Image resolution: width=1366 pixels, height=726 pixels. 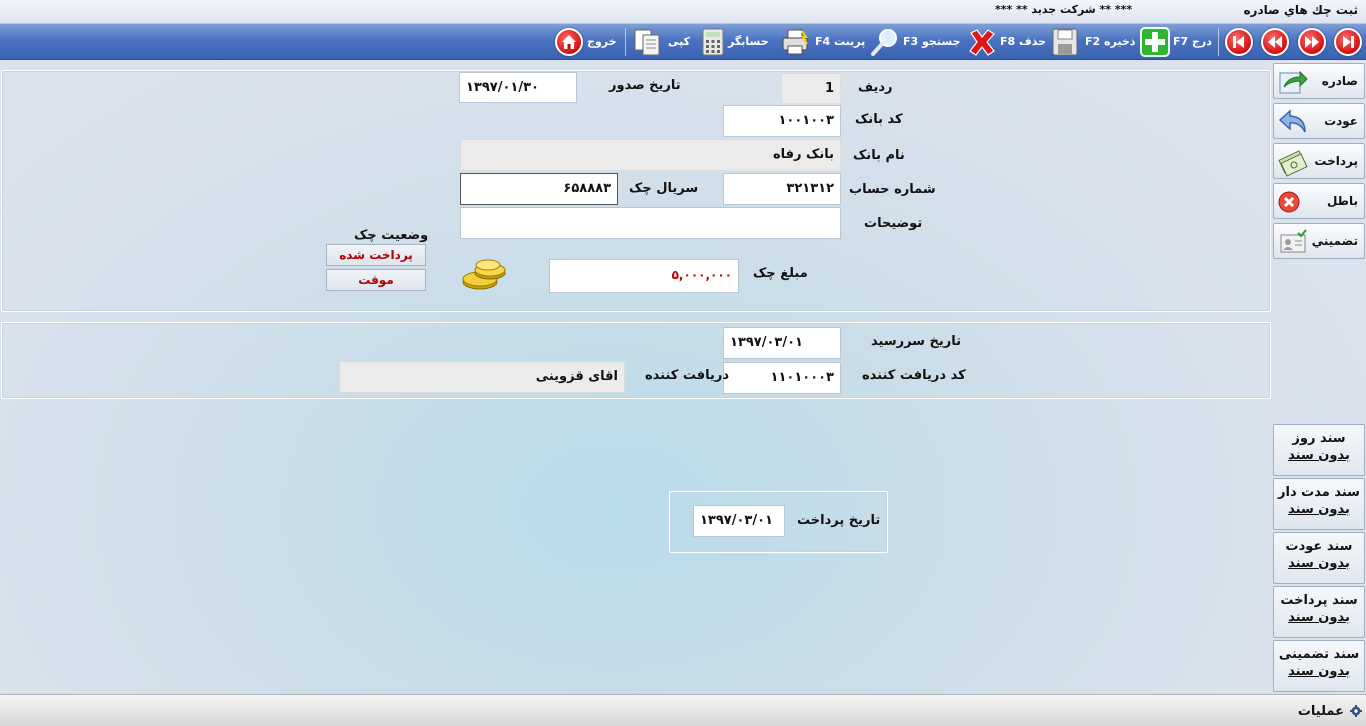 What do you see at coordinates (885, 42) in the screenshot?
I see `magnifier-icon` at bounding box center [885, 42].